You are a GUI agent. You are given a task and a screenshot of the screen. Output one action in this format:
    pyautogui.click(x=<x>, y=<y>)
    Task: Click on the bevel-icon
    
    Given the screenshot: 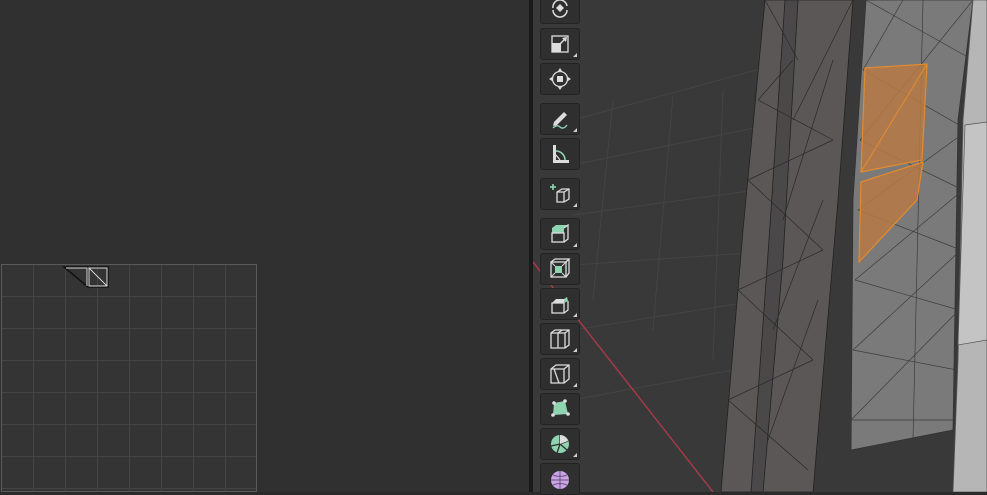 What is the action you would take?
    pyautogui.click(x=560, y=305)
    